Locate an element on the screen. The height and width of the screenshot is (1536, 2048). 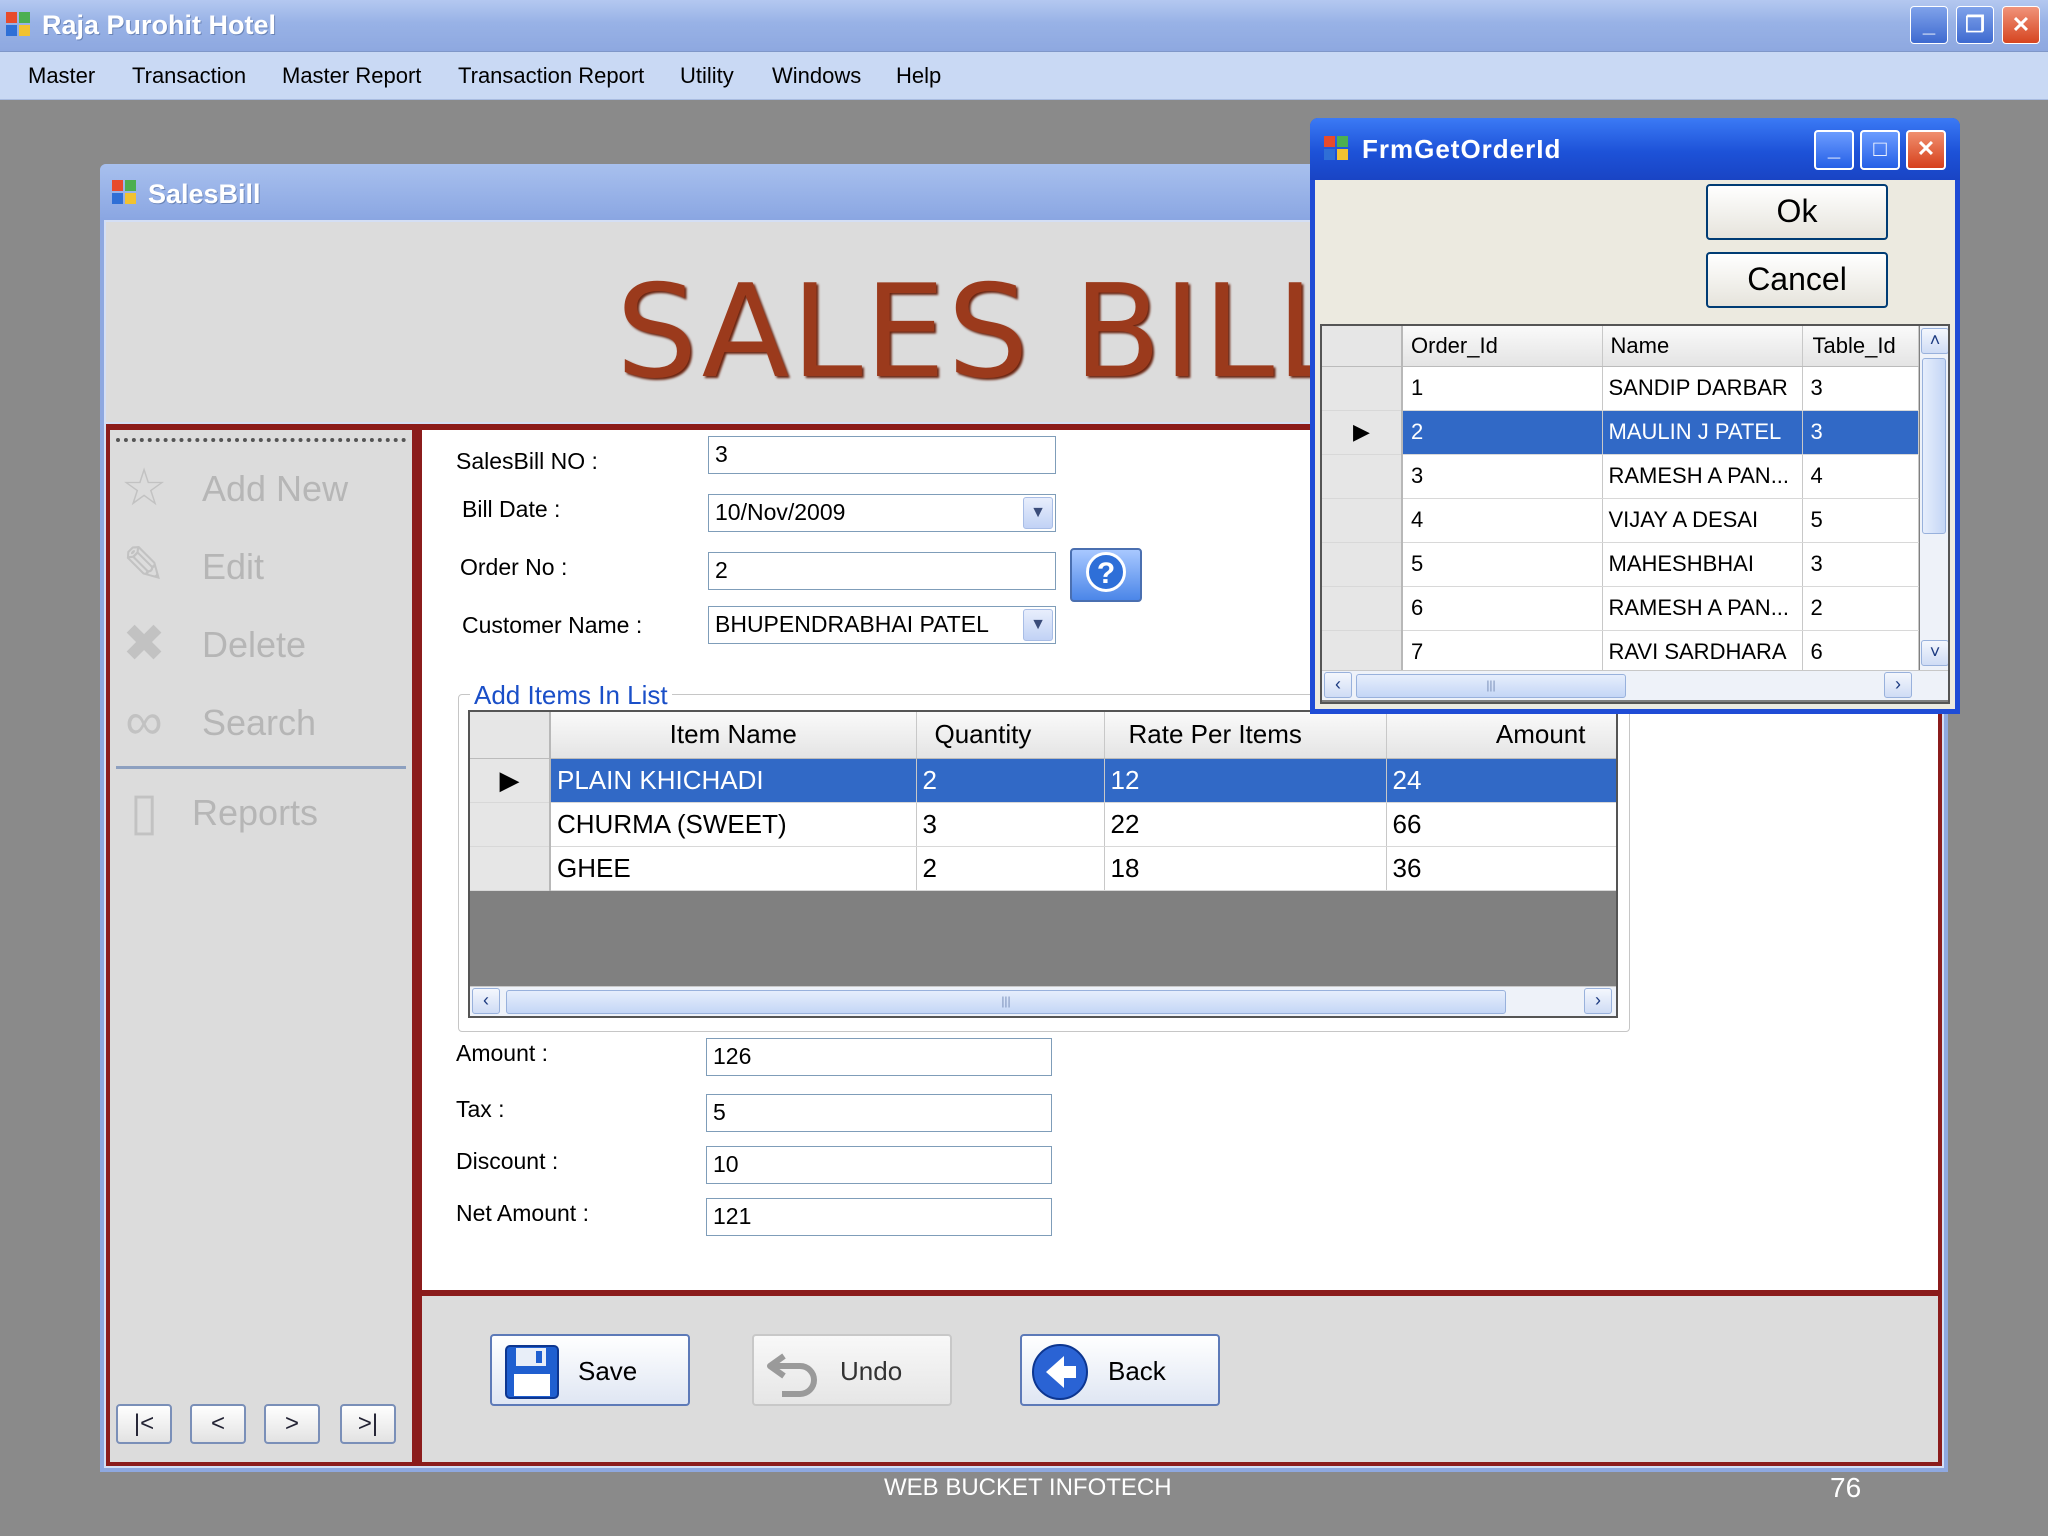
edit-button: ✎ Edit is located at coordinates (260, 564).